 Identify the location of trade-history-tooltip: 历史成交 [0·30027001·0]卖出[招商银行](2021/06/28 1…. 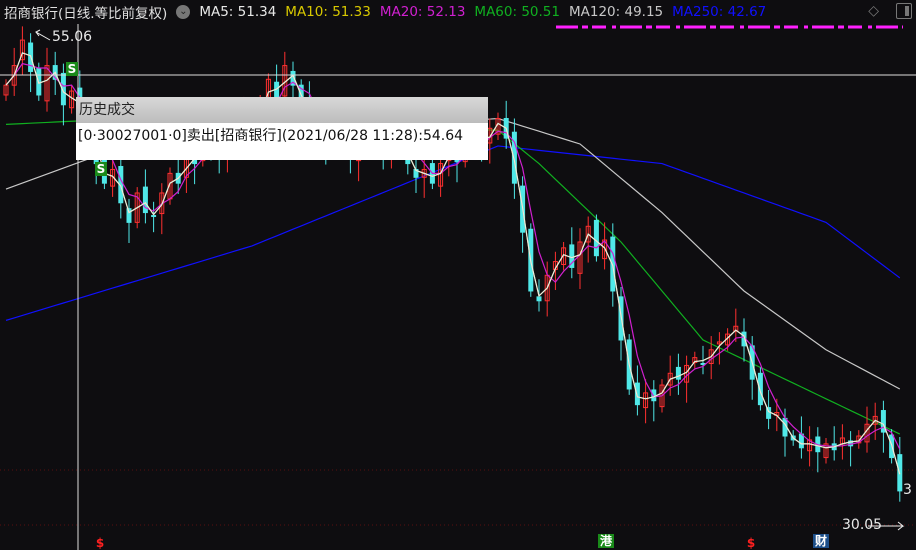
(282, 128).